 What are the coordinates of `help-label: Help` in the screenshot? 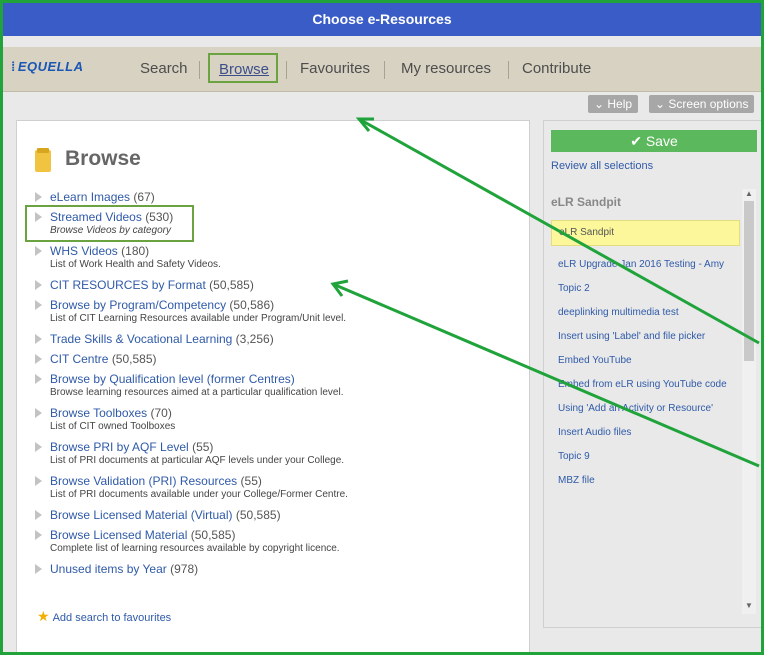 It's located at (620, 104).